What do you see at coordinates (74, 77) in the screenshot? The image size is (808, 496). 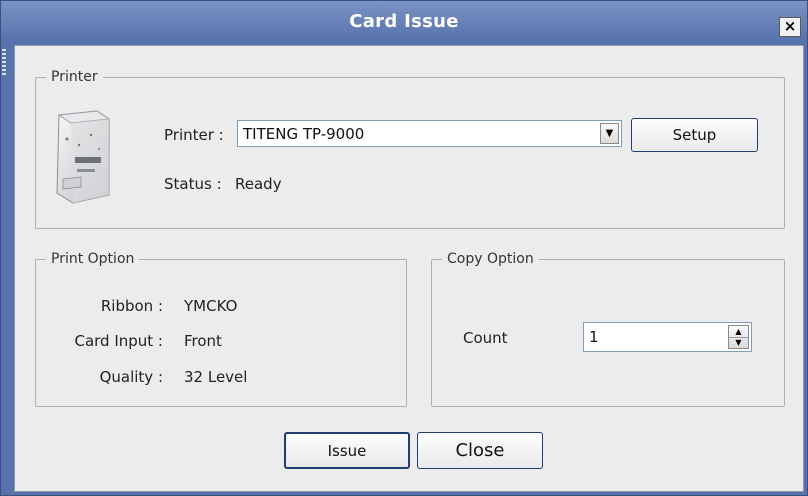 I see `printer-group-legend: Printer` at bounding box center [74, 77].